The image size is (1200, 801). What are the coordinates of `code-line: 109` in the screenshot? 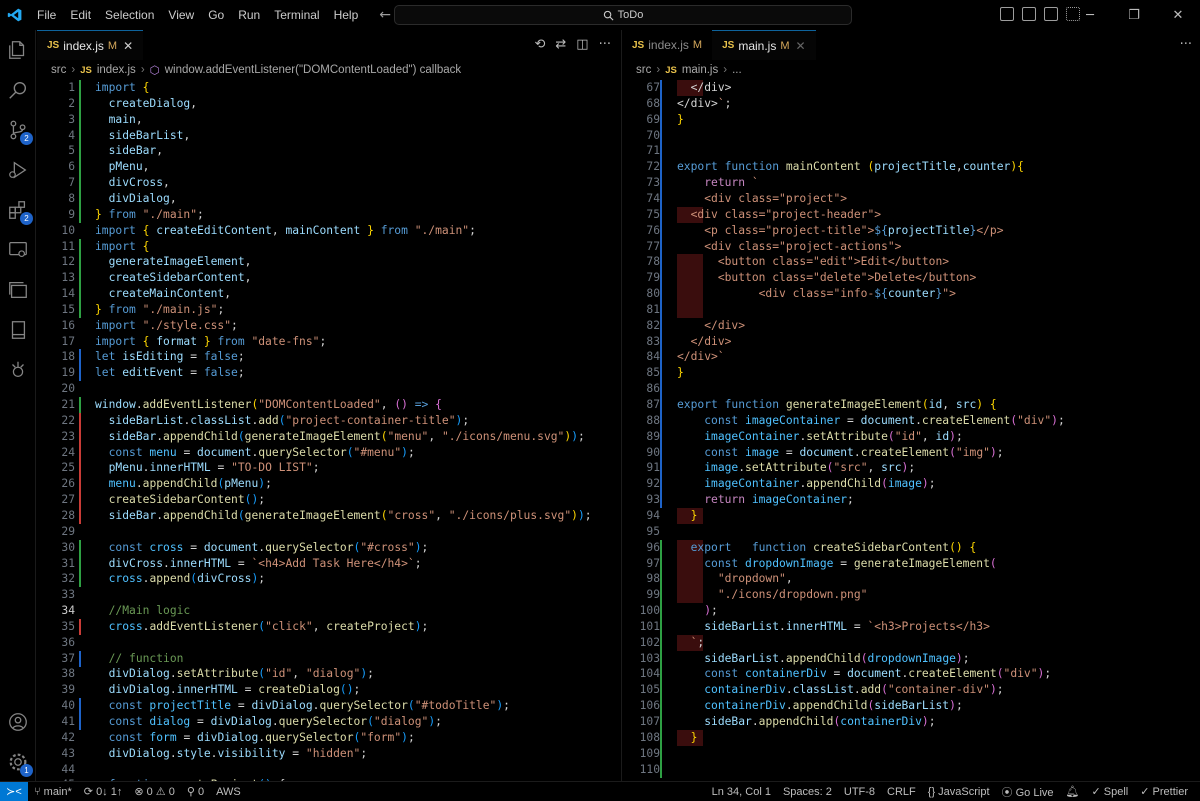 It's located at (911, 753).